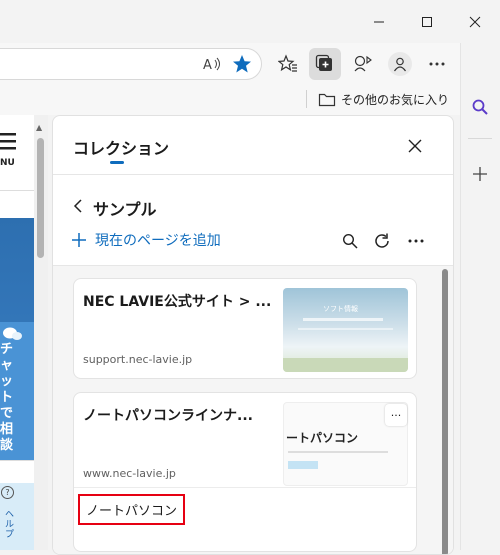 Image resolution: width=500 pixels, height=555 pixels. I want to click on minimize-button, so click(379, 21).